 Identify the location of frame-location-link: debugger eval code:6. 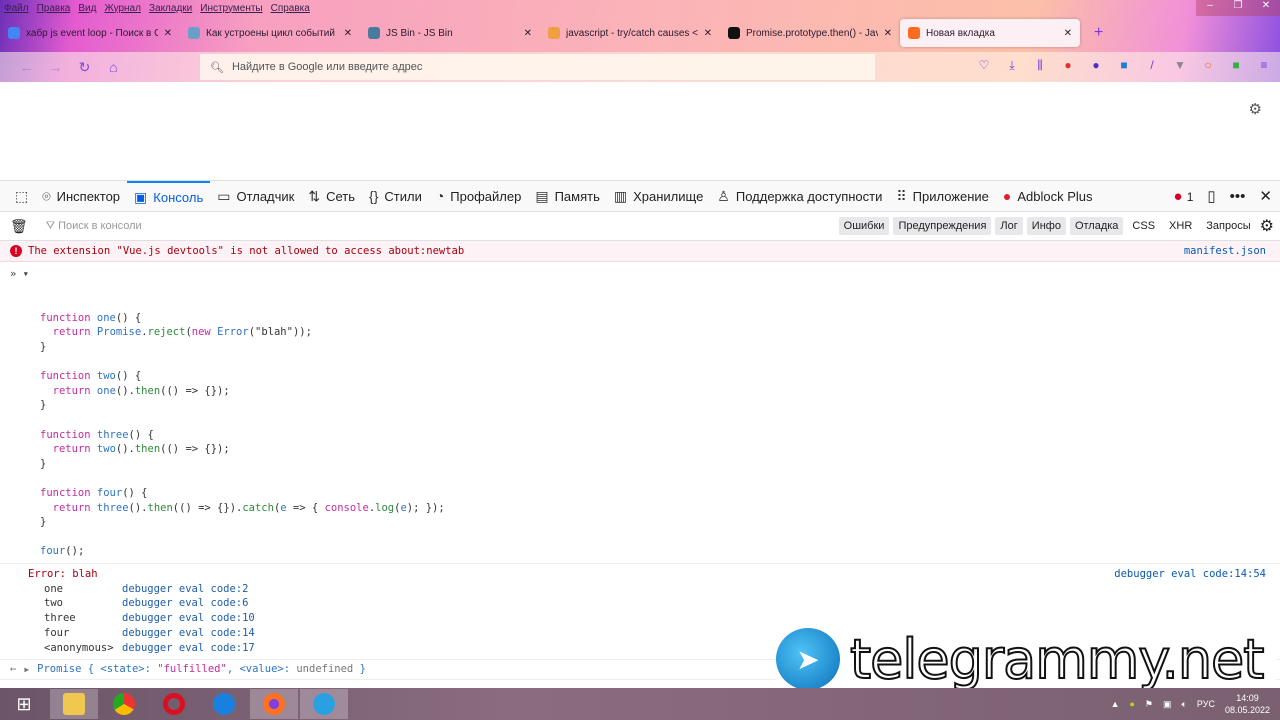
(185, 603).